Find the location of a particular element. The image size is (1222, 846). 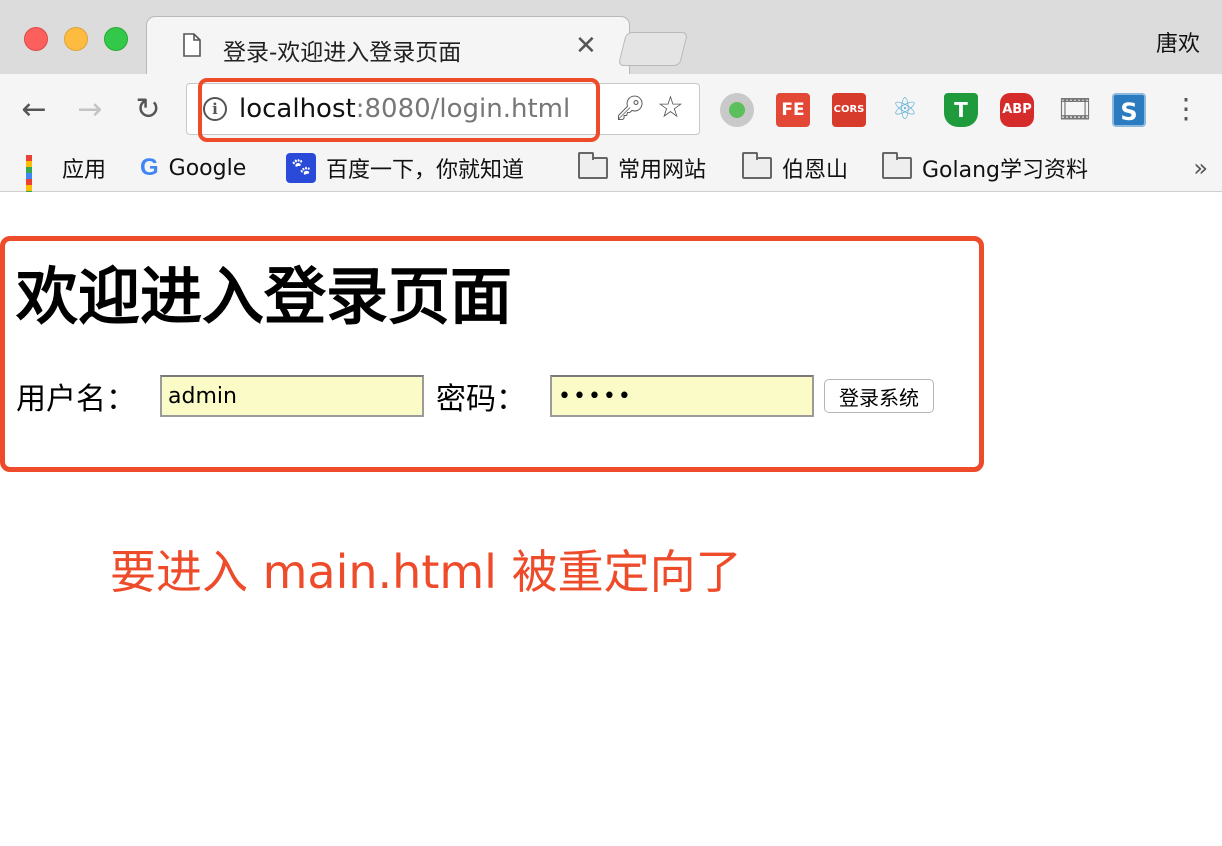

bookmark-folder-golang: Golang学习资料 is located at coordinates (985, 168).